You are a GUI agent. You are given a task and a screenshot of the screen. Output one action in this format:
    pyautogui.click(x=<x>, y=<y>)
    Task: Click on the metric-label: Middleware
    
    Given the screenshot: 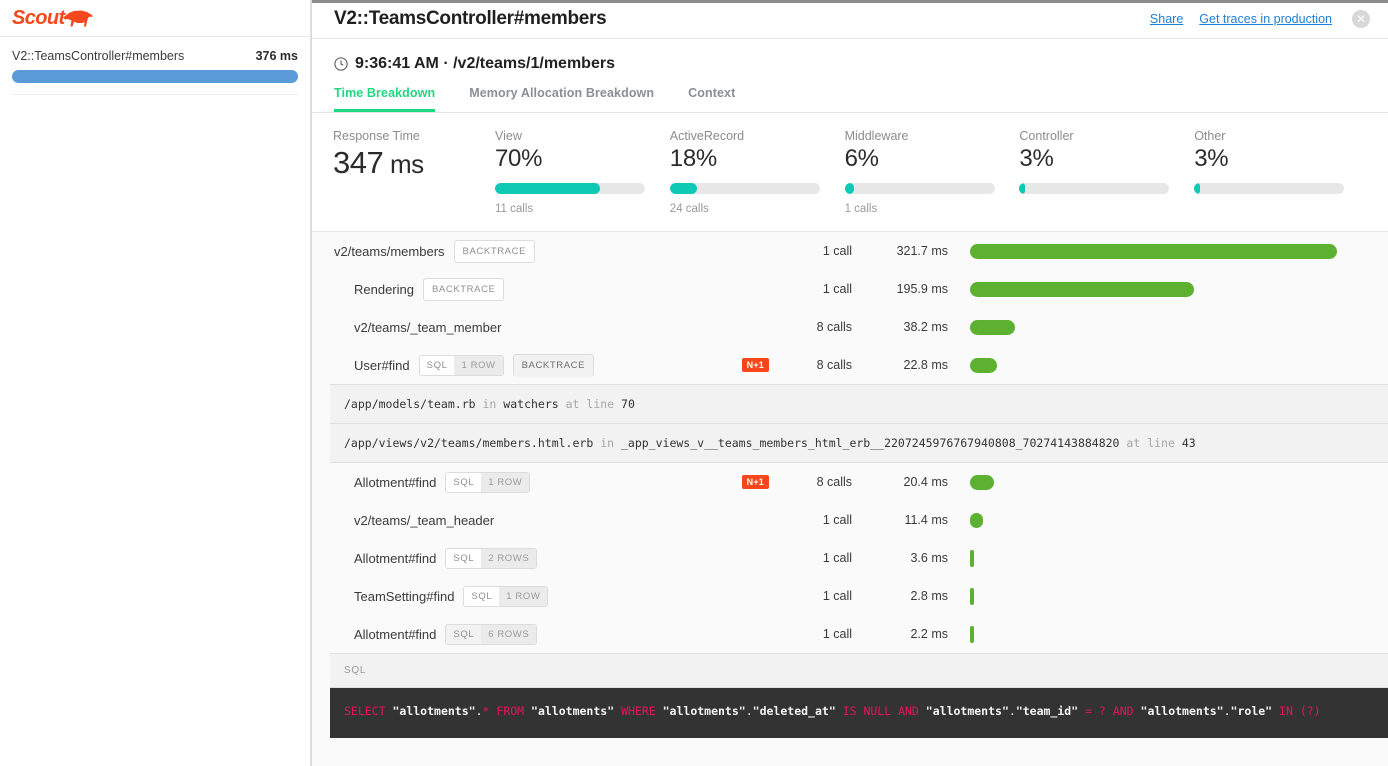 What is the action you would take?
    pyautogui.click(x=876, y=136)
    